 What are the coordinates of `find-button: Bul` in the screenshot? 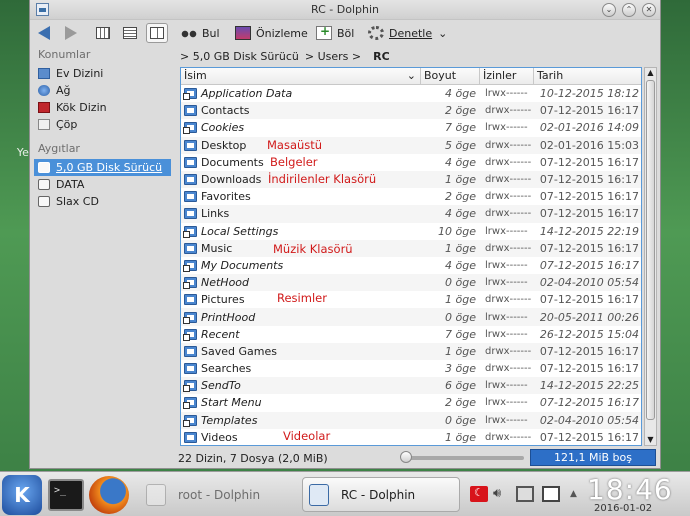 It's located at (200, 33).